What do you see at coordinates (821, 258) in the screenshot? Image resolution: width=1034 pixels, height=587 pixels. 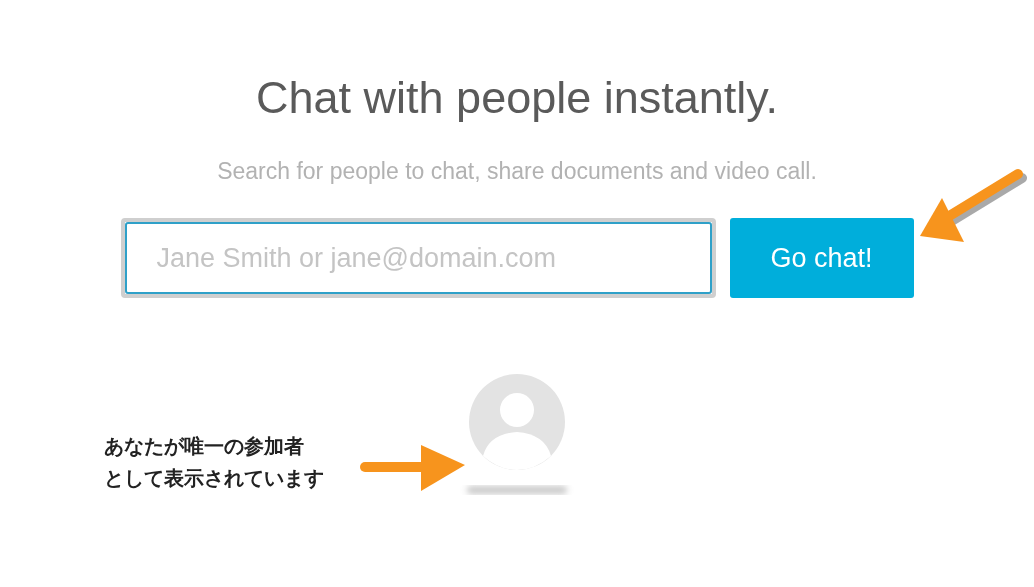 I see `go-chat-button: Go chat!` at bounding box center [821, 258].